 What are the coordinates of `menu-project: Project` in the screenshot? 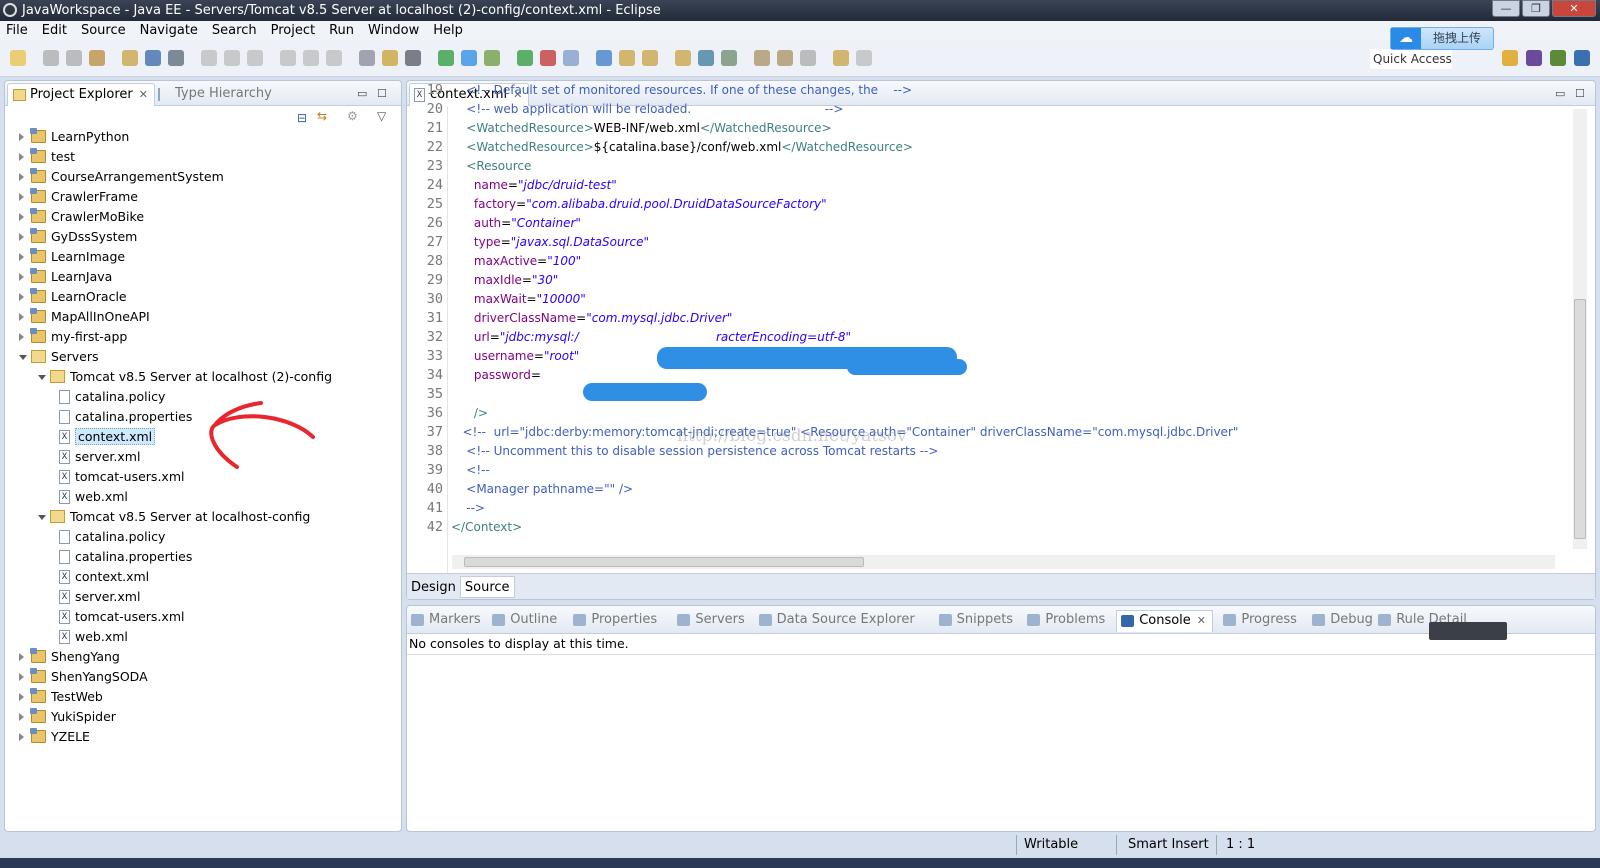 It's located at (293, 31).